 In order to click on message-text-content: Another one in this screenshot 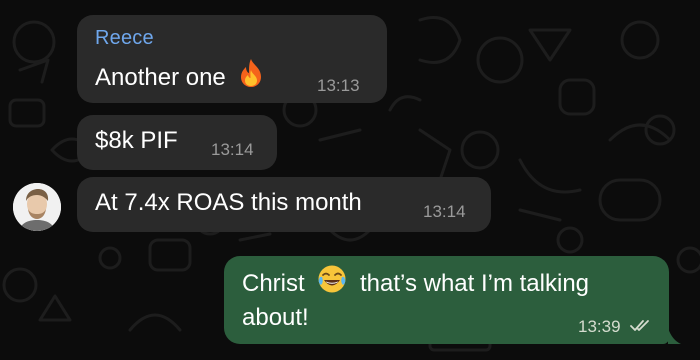, I will do `click(160, 77)`.